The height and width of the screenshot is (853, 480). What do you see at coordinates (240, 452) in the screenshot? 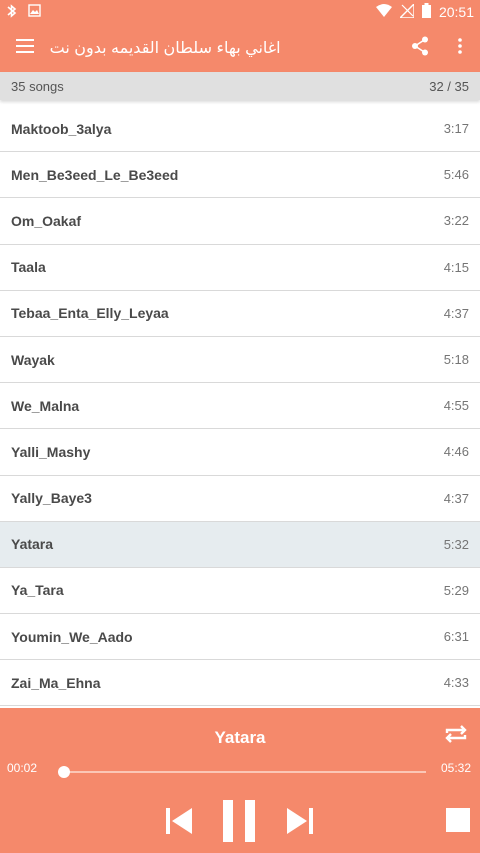
I see `song-row: Yalli_Mashy 4:46` at bounding box center [240, 452].